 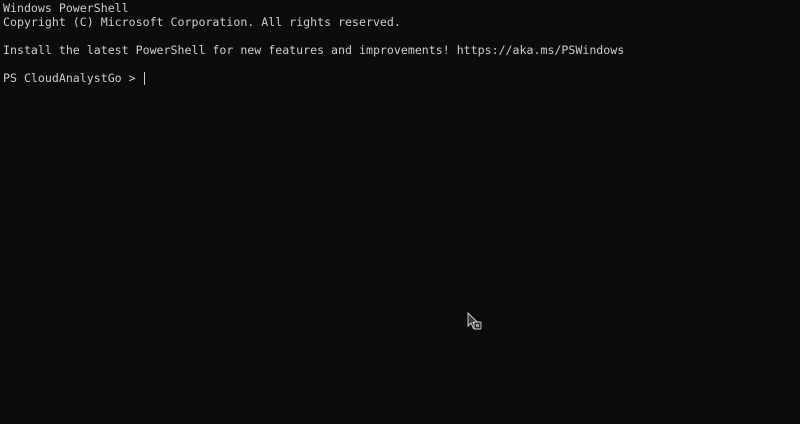 I want to click on busy-pointer-icon, so click(x=474, y=321).